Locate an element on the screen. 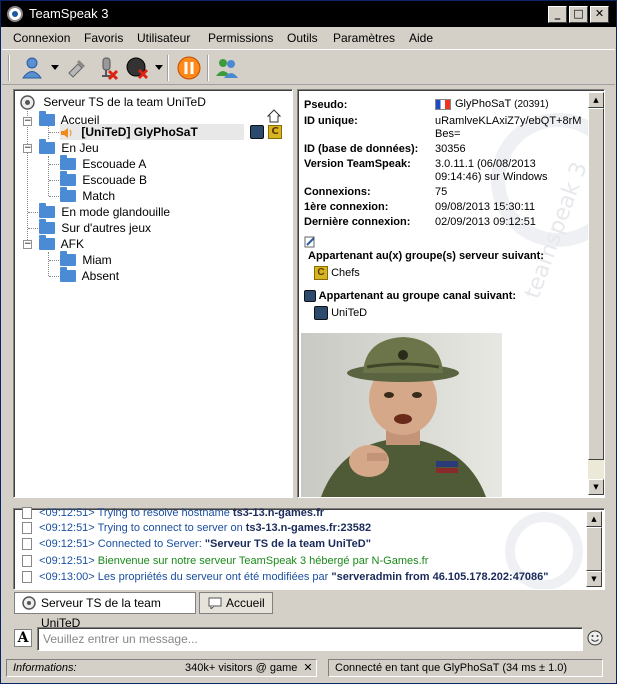 This screenshot has height=684, width=617. channel-group-united: UniTeD is located at coordinates (340, 313).